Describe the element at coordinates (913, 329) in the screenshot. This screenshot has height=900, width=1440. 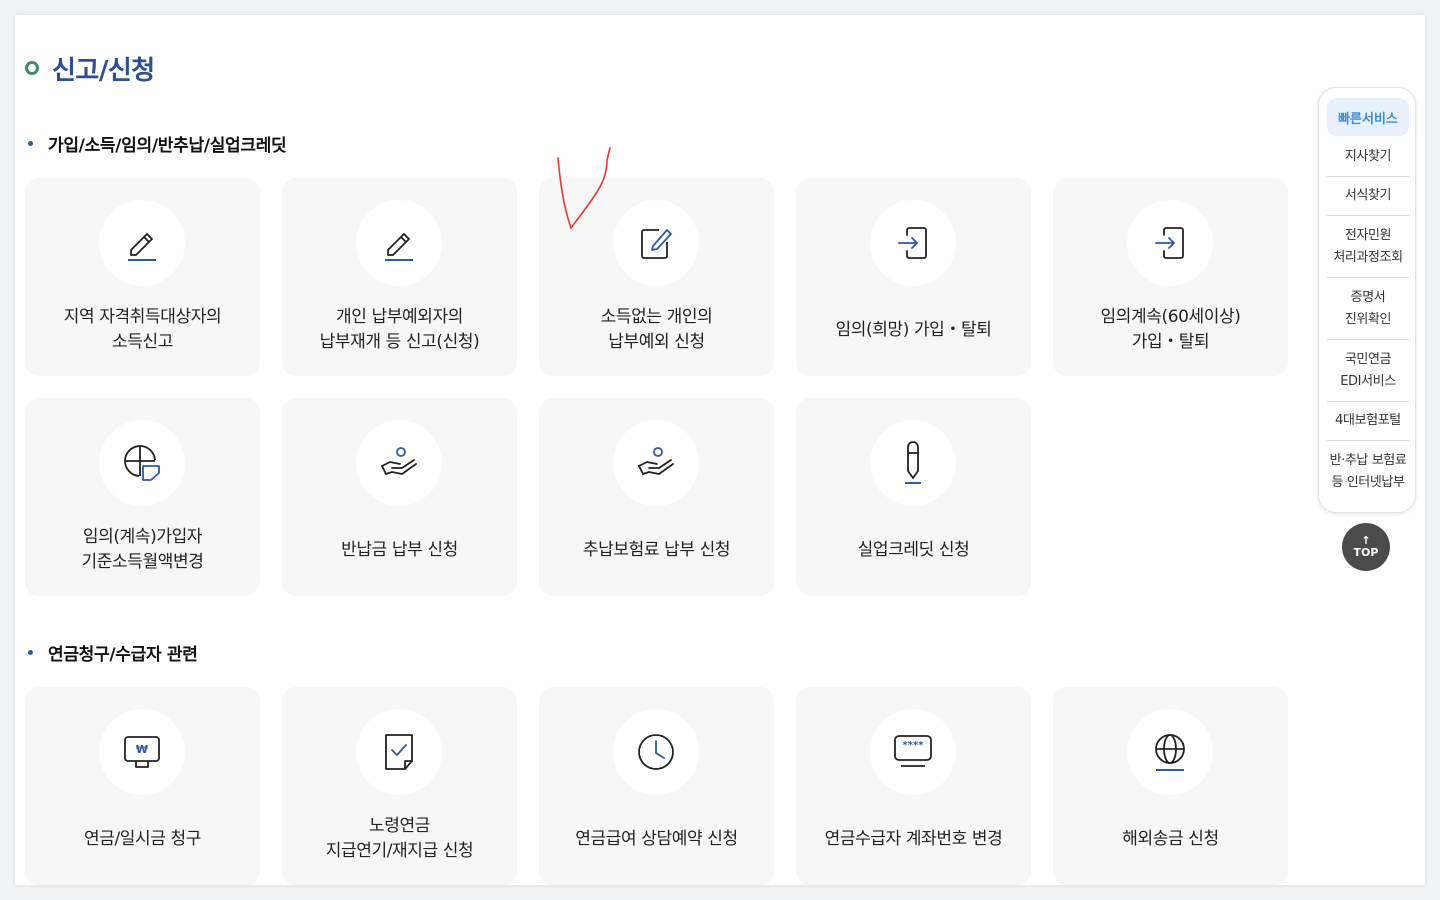
I see `card-label: 임의(희망) 가입・탈퇴` at that location.